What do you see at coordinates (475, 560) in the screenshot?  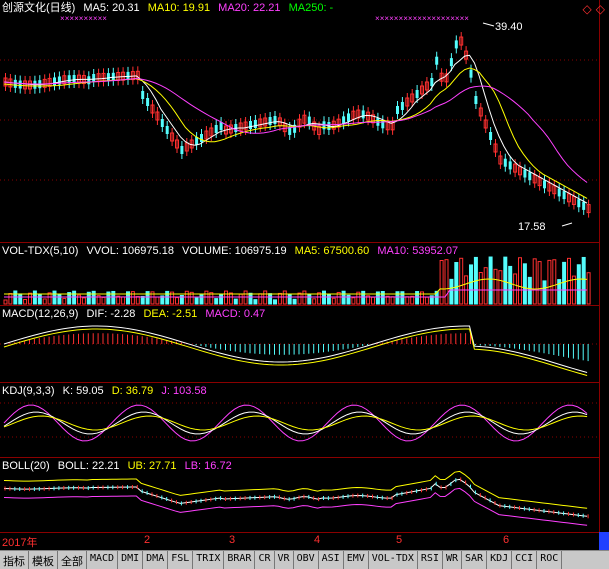 I see `tab-sar: SAR` at bounding box center [475, 560].